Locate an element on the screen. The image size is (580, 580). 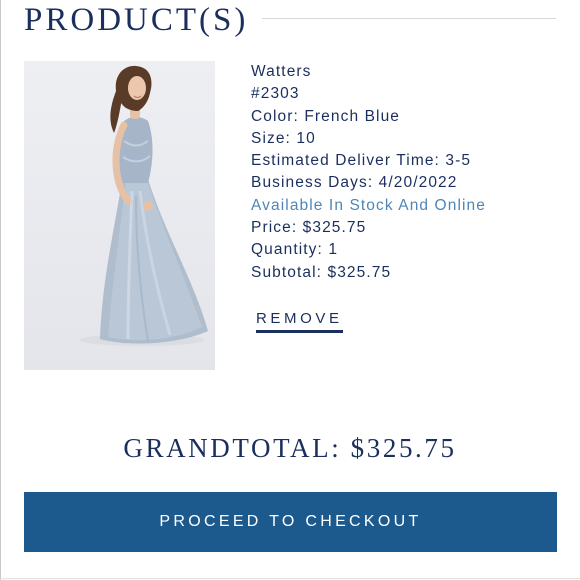
delivery-estimate-line-1: Estimated Deliver Time: 3-5 is located at coordinates (361, 161).